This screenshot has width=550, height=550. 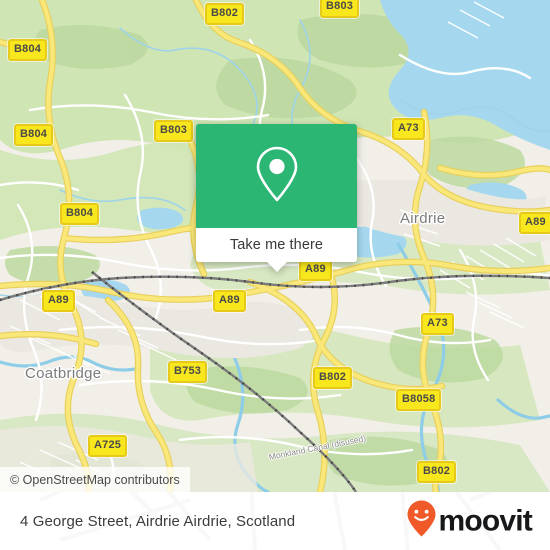 I want to click on moovit-logo: moovit, so click(x=469, y=521).